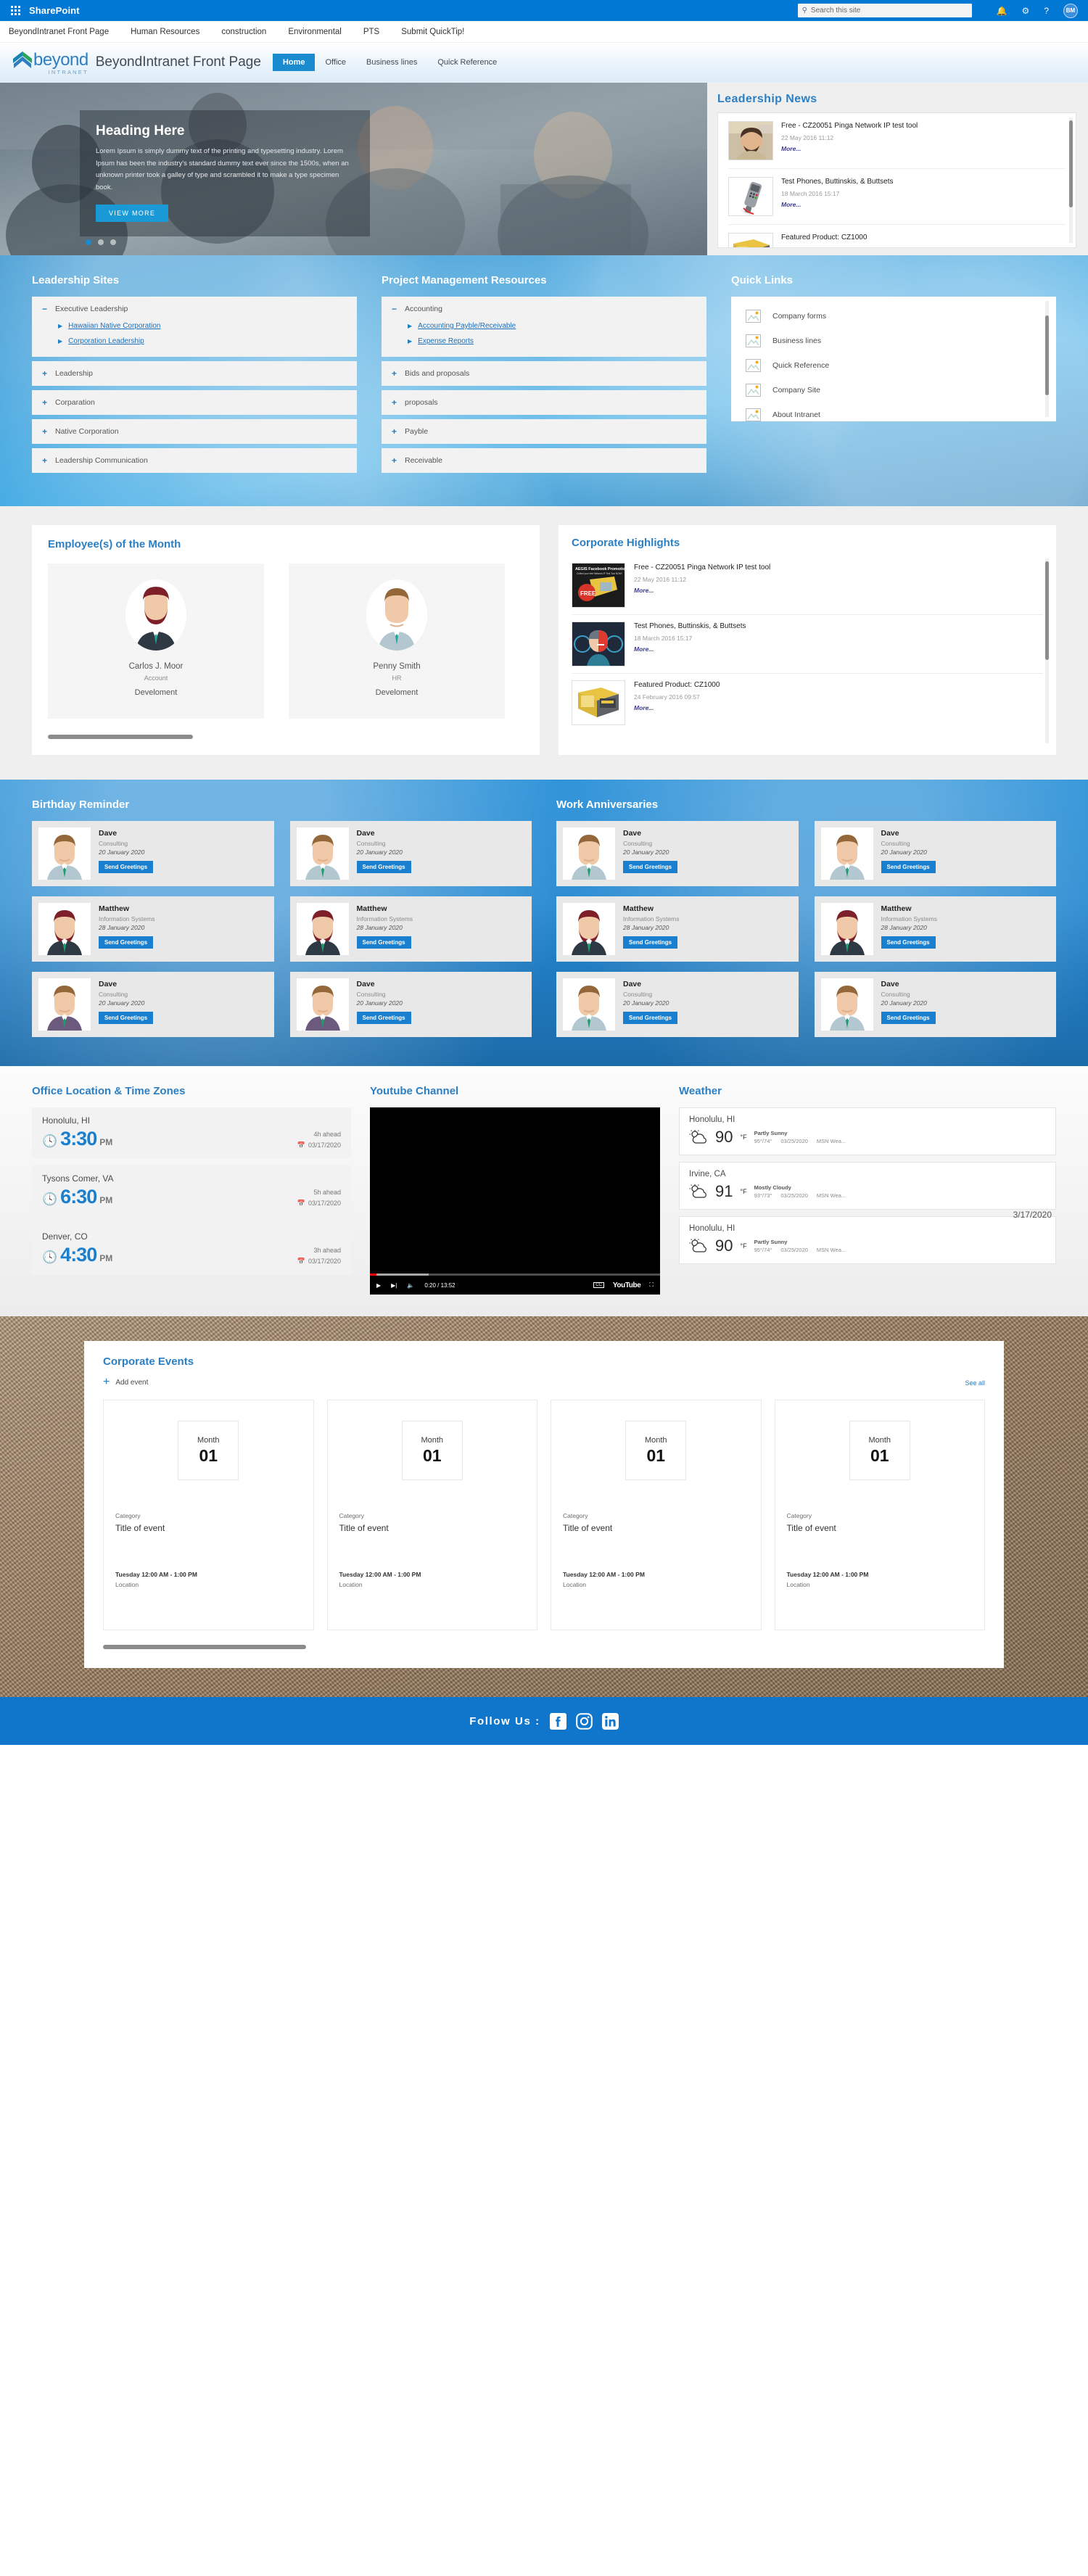  What do you see at coordinates (885, 10) in the screenshot?
I see `search-input: ⚲ Search this site` at bounding box center [885, 10].